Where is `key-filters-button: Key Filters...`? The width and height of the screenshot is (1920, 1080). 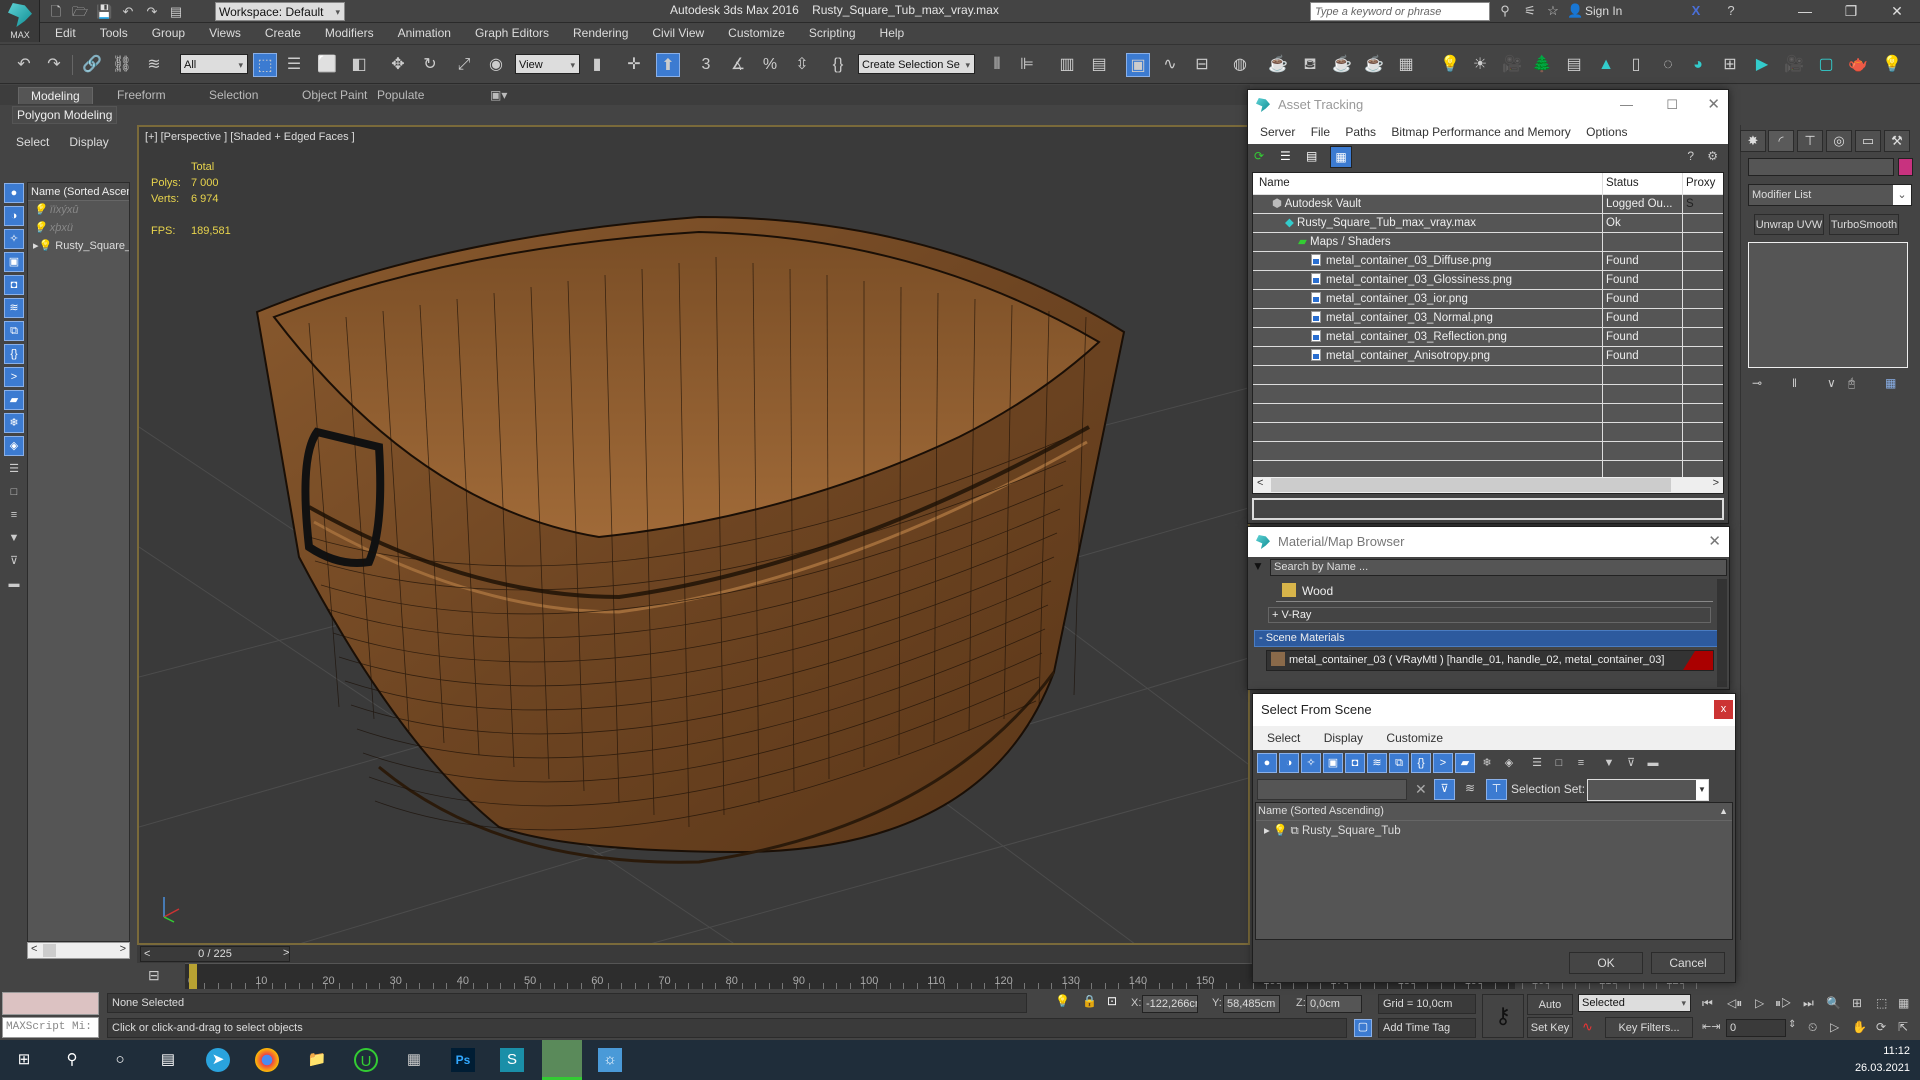
key-filters-button: Key Filters... is located at coordinates (1649, 1027).